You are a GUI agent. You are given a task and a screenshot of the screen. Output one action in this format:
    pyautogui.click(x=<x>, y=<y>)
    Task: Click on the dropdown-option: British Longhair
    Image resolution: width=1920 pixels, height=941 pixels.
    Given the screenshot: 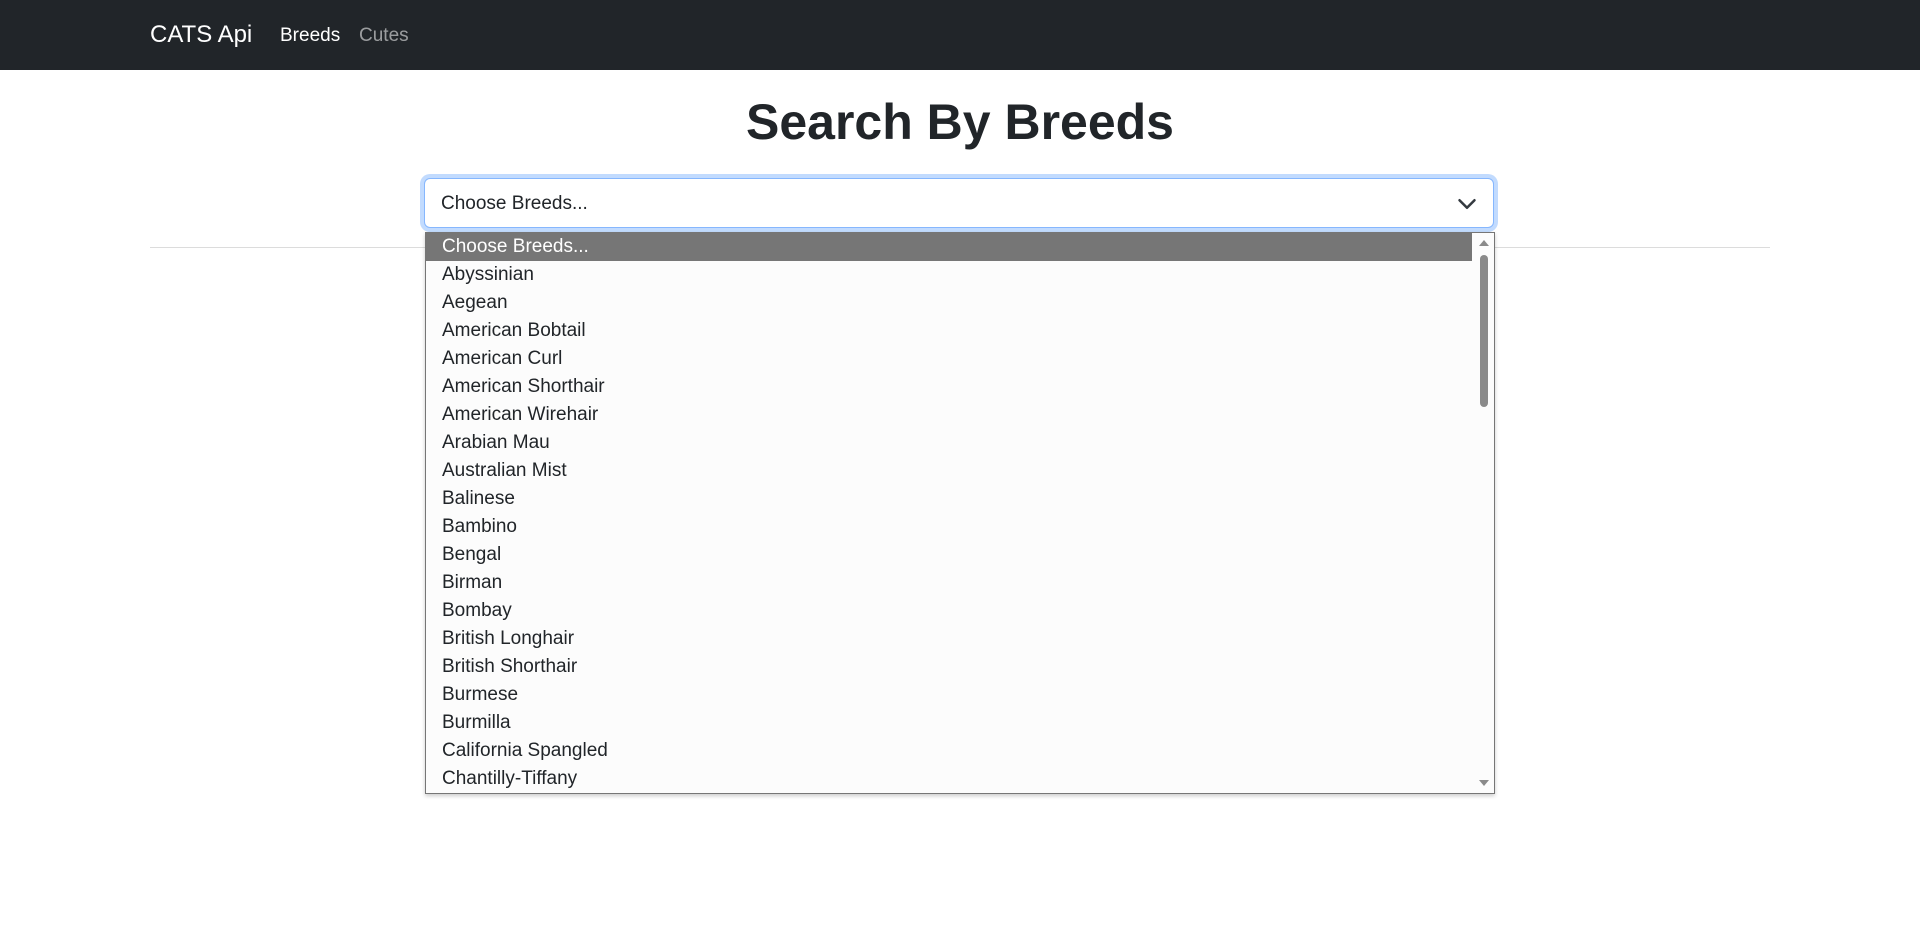 What is the action you would take?
    pyautogui.click(x=949, y=639)
    